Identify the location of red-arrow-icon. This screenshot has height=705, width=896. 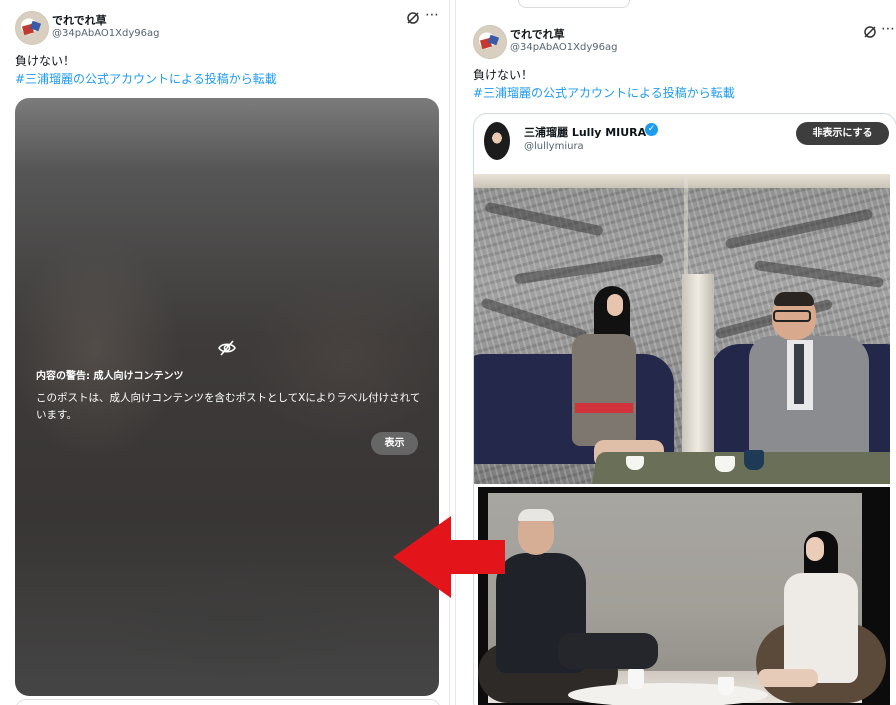
(449, 557).